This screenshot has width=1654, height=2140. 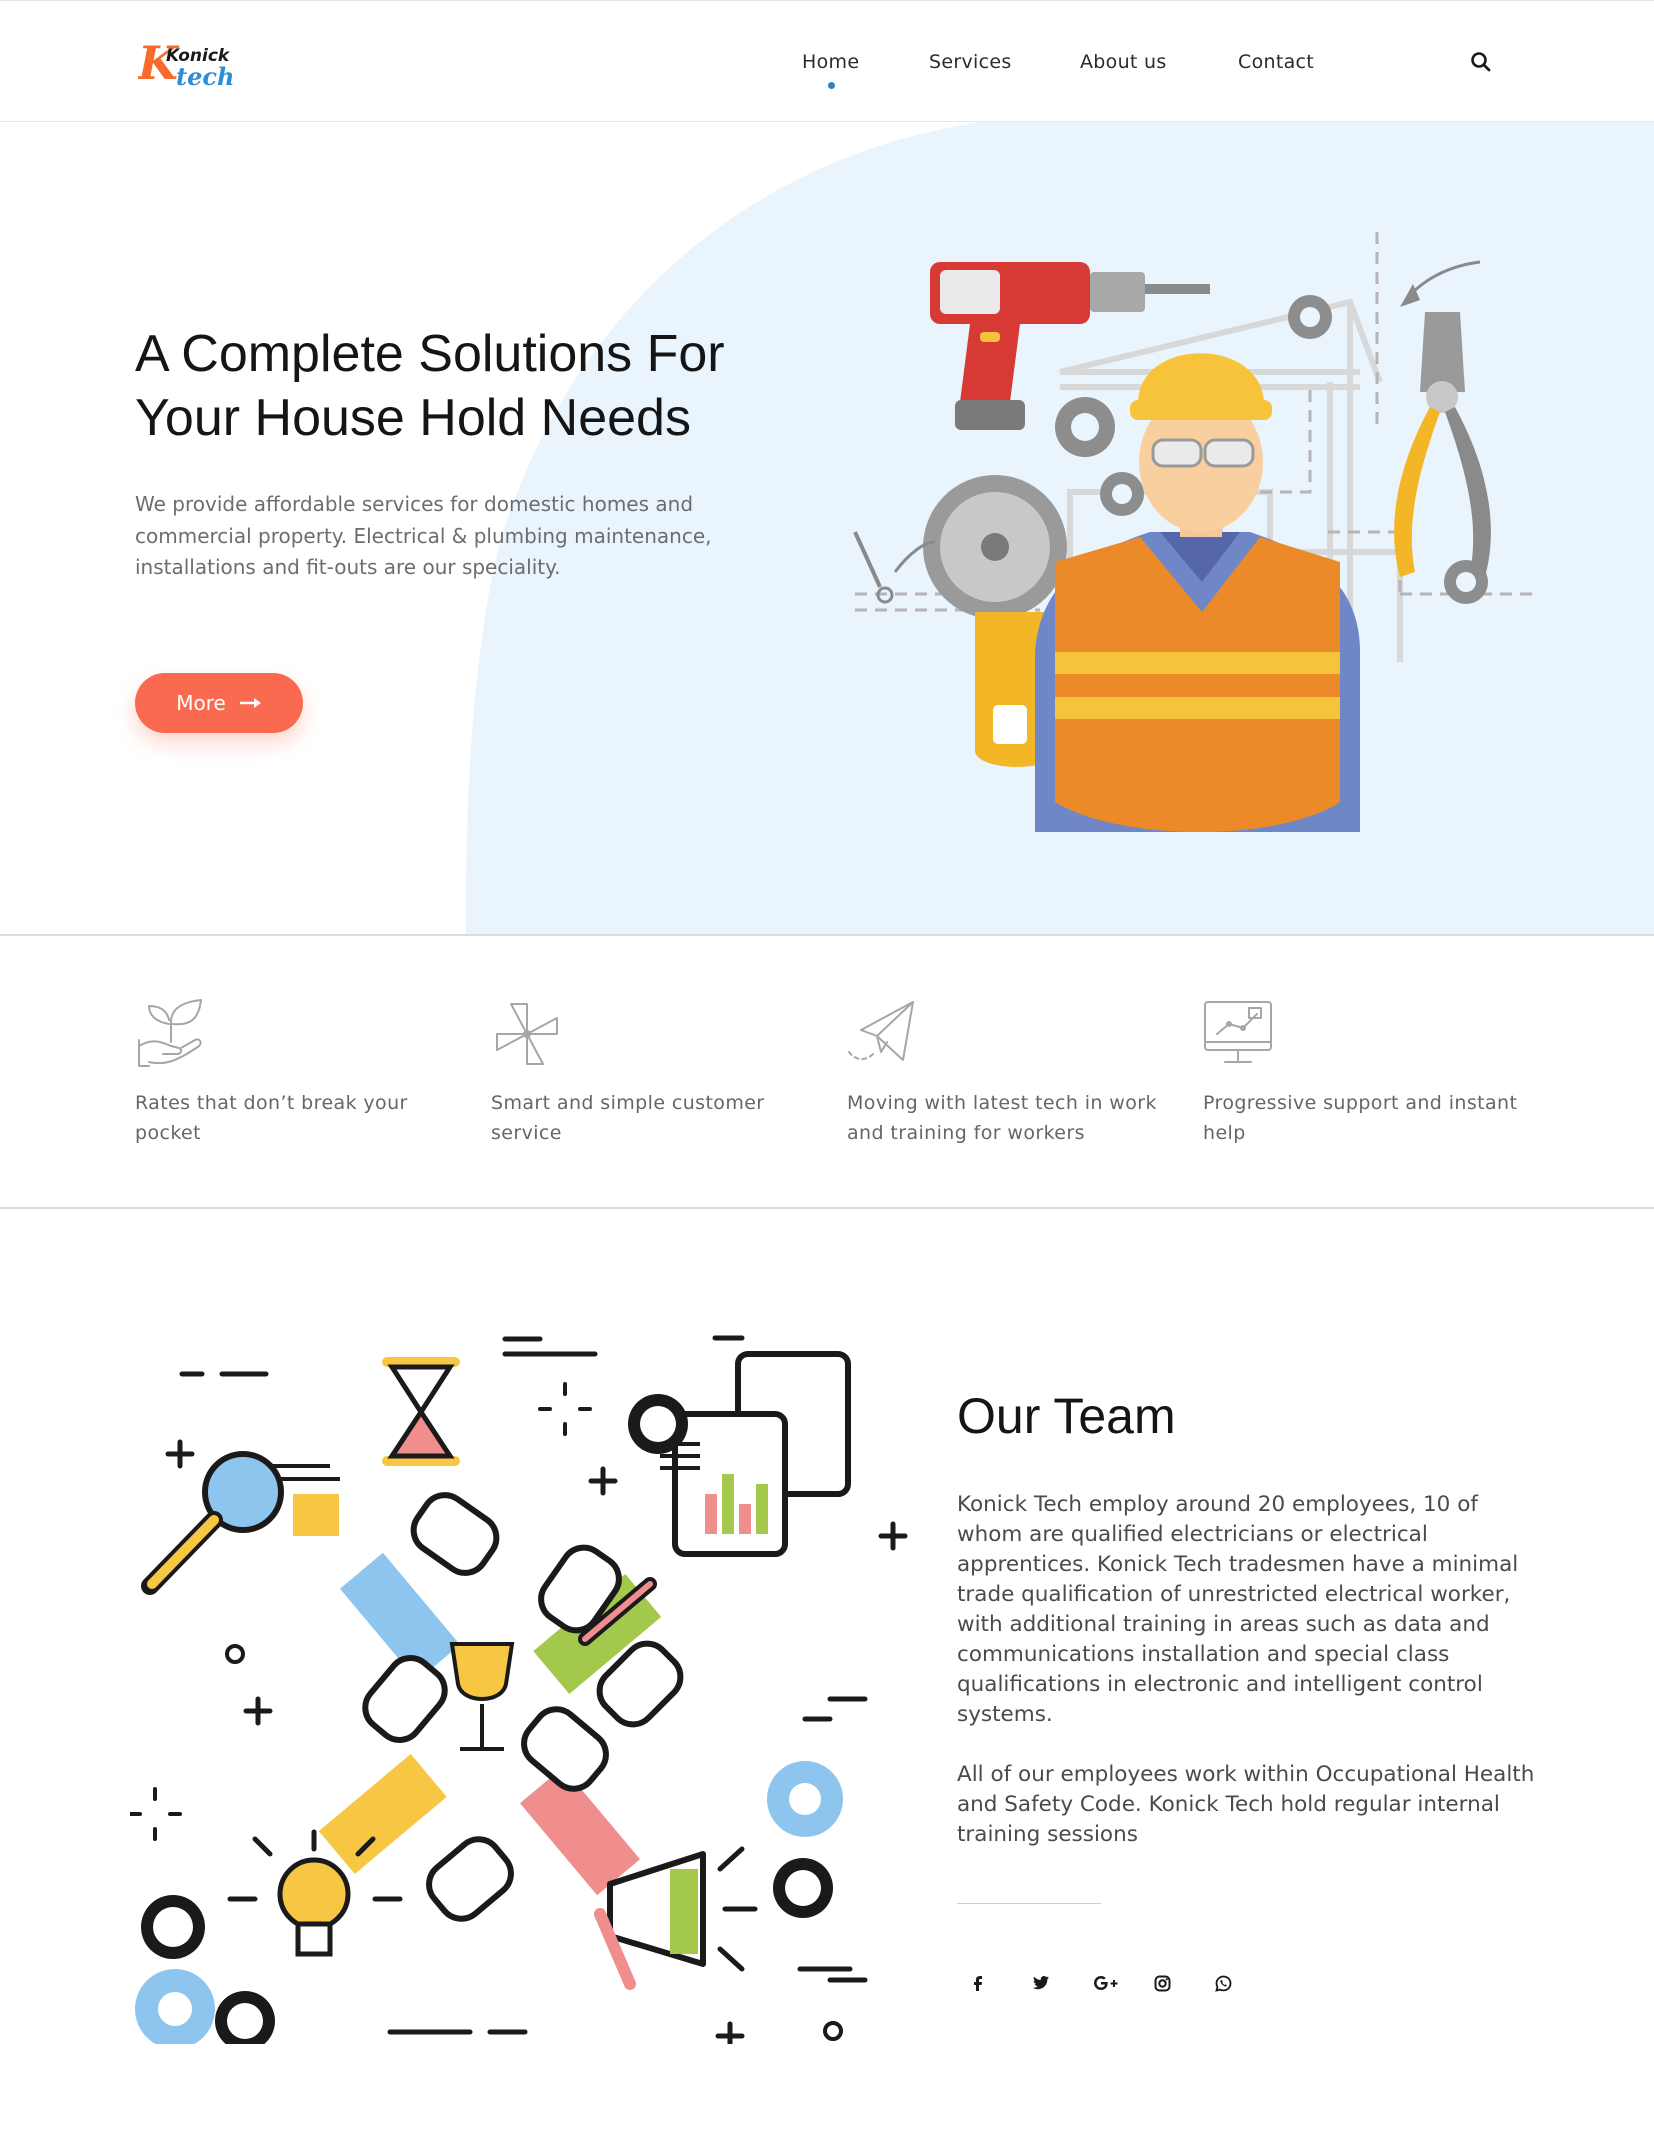 What do you see at coordinates (1481, 62) in the screenshot?
I see `search-icon` at bounding box center [1481, 62].